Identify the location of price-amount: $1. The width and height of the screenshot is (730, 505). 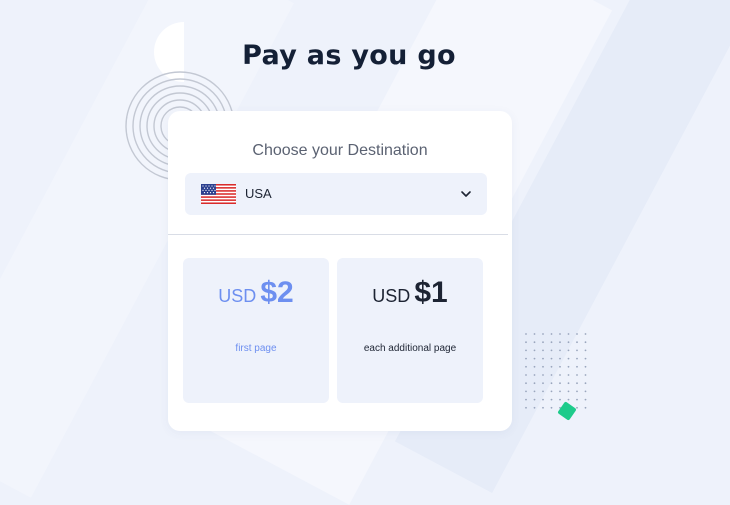
(431, 292).